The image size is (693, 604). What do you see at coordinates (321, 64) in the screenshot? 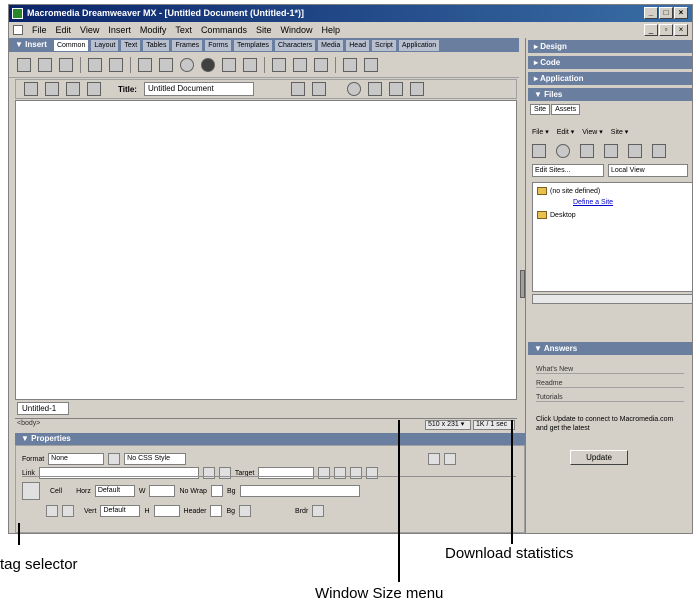
I see `tabular-data-icon` at bounding box center [321, 64].